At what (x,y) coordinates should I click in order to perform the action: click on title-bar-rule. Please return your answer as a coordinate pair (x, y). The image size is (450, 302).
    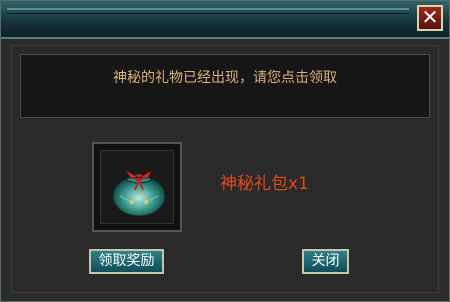
    Looking at the image, I should click on (208, 9).